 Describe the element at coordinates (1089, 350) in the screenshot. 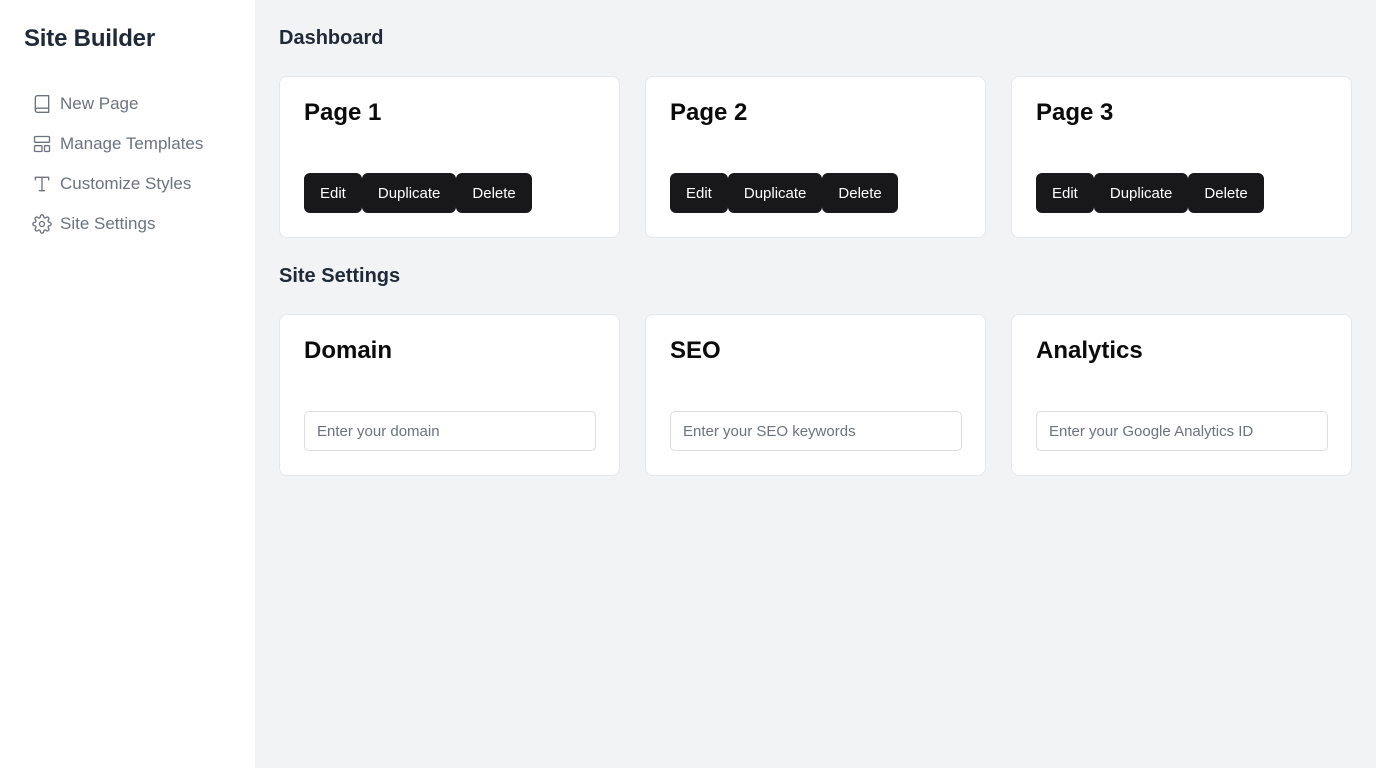

I see `settings-card-title: Analytics` at that location.